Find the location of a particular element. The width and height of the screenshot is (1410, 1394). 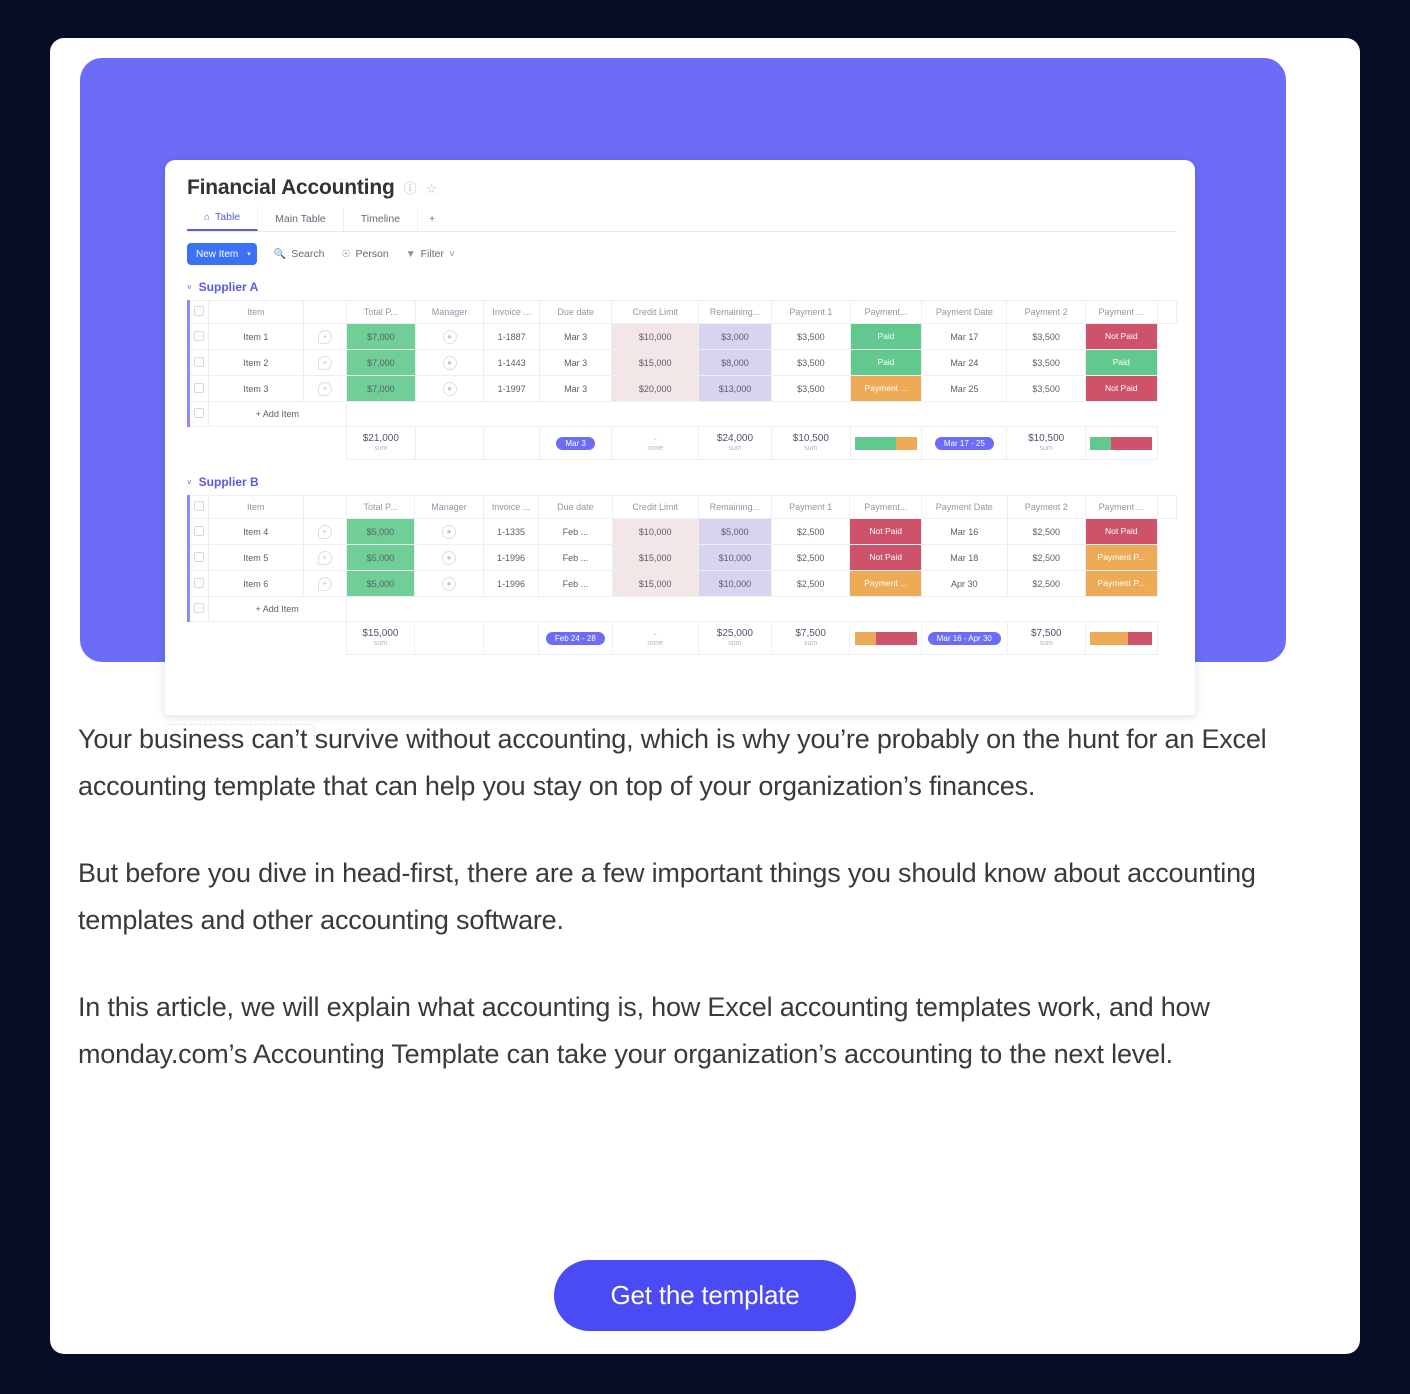

cell-payment-1: $2,500 is located at coordinates (810, 557).